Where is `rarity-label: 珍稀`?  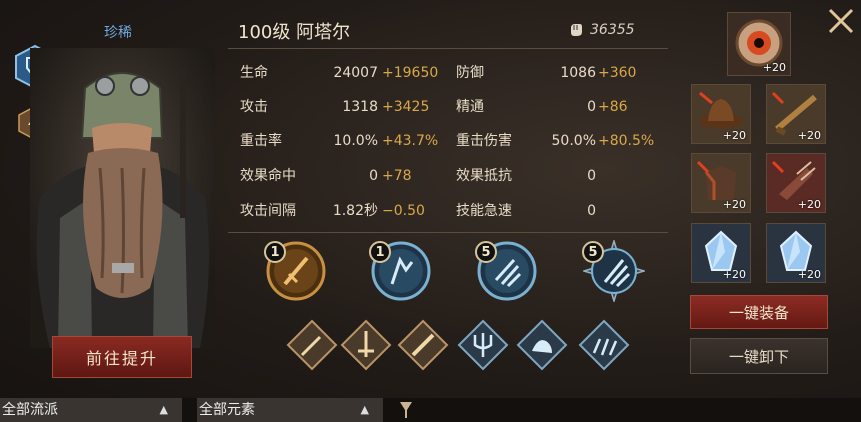
rarity-label: 珍稀 is located at coordinates (118, 33).